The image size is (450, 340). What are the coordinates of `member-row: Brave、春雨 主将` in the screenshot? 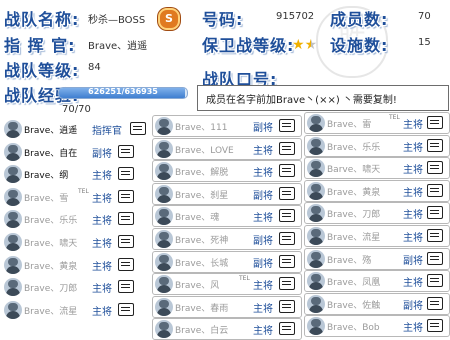 It's located at (227, 306).